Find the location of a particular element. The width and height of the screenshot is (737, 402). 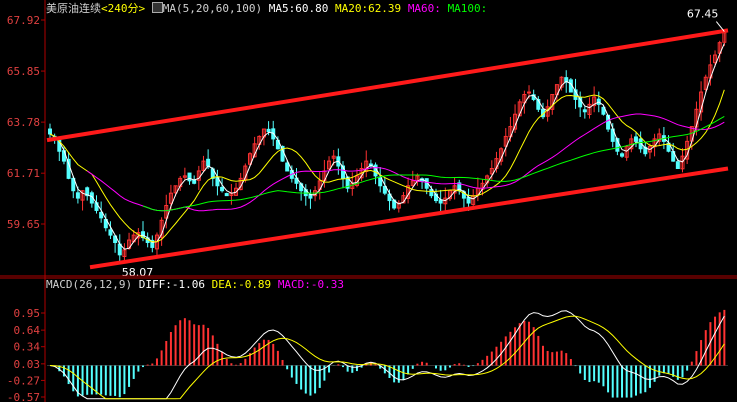

ma-toggle-icon is located at coordinates (157, 7).